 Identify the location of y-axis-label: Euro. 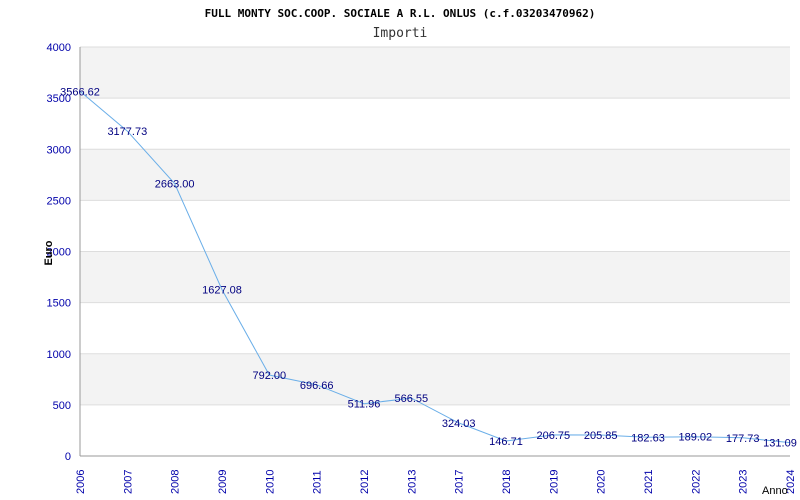
(49, 252).